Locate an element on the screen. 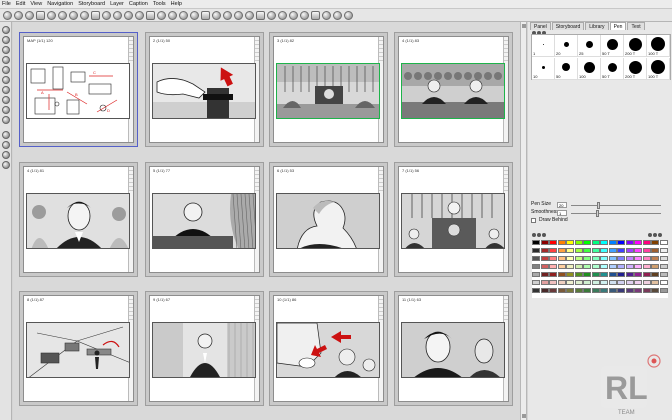 The width and height of the screenshot is (672, 420). smoothness-slider is located at coordinates (616, 213).